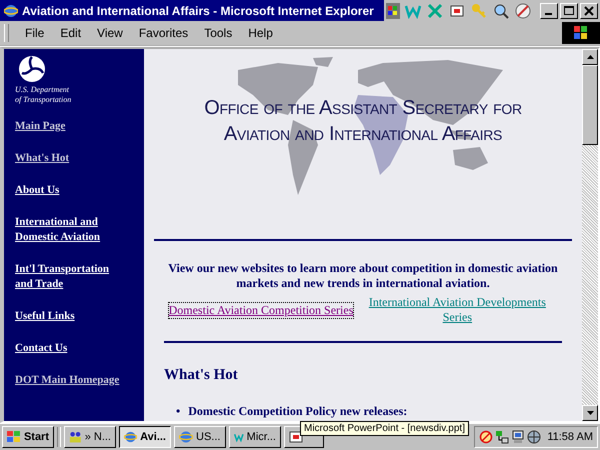 The image size is (600, 450). Describe the element at coordinates (298, 411) in the screenshot. I see `bullet-item: Domestic Competition Policy new releases:` at that location.